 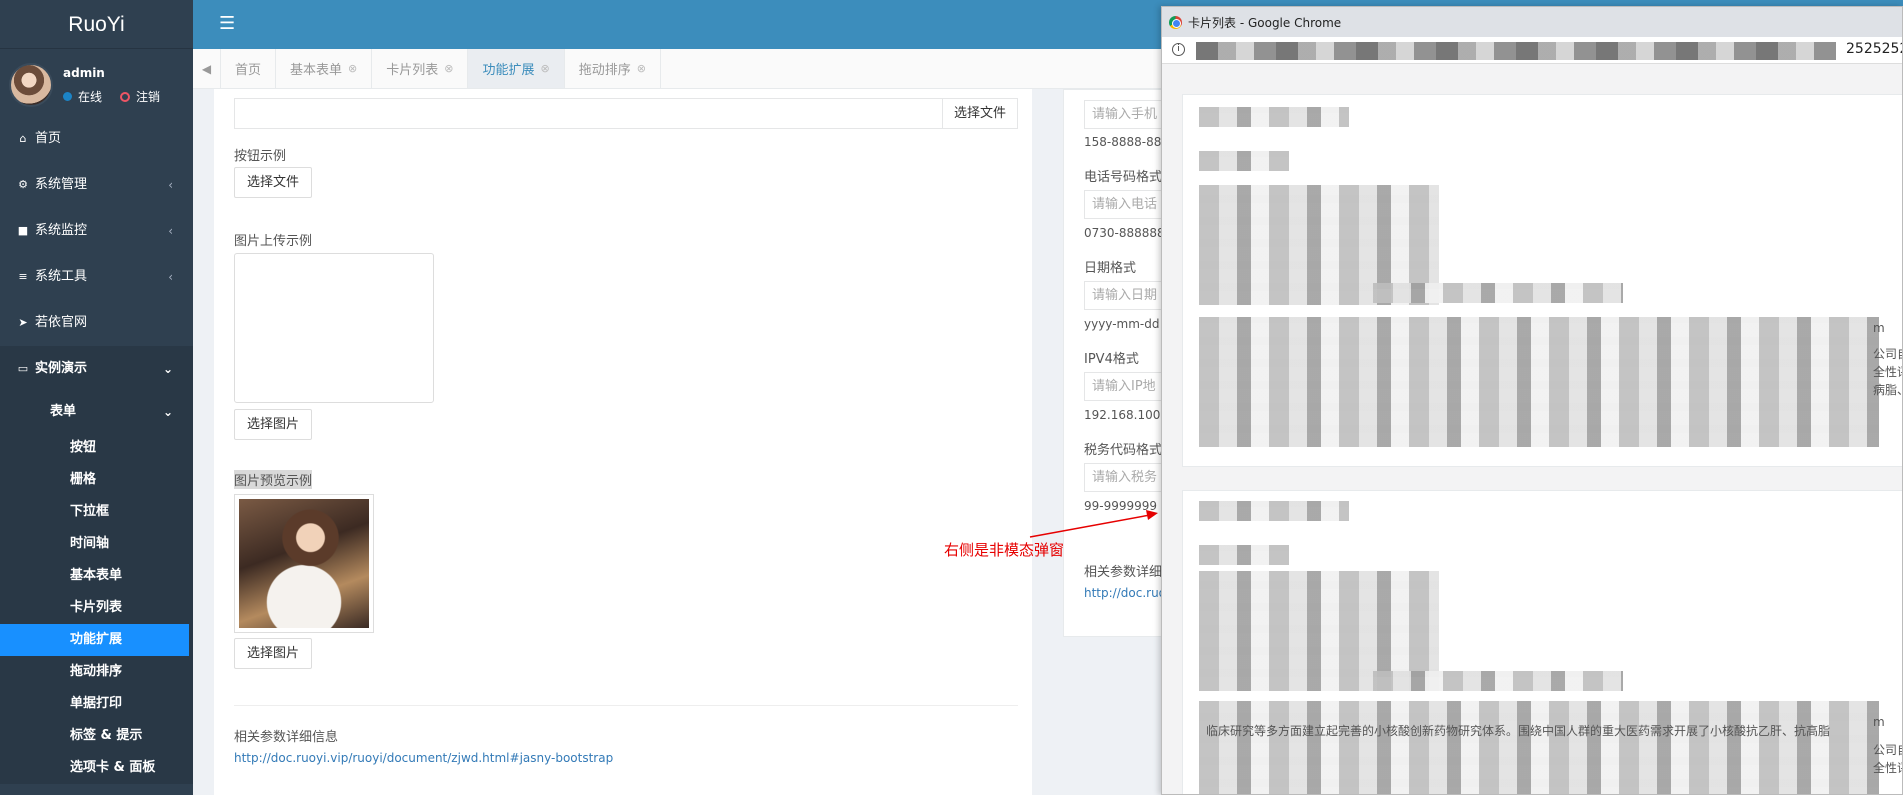 I want to click on sidebar-item-label: 系统监控, so click(x=61, y=230).